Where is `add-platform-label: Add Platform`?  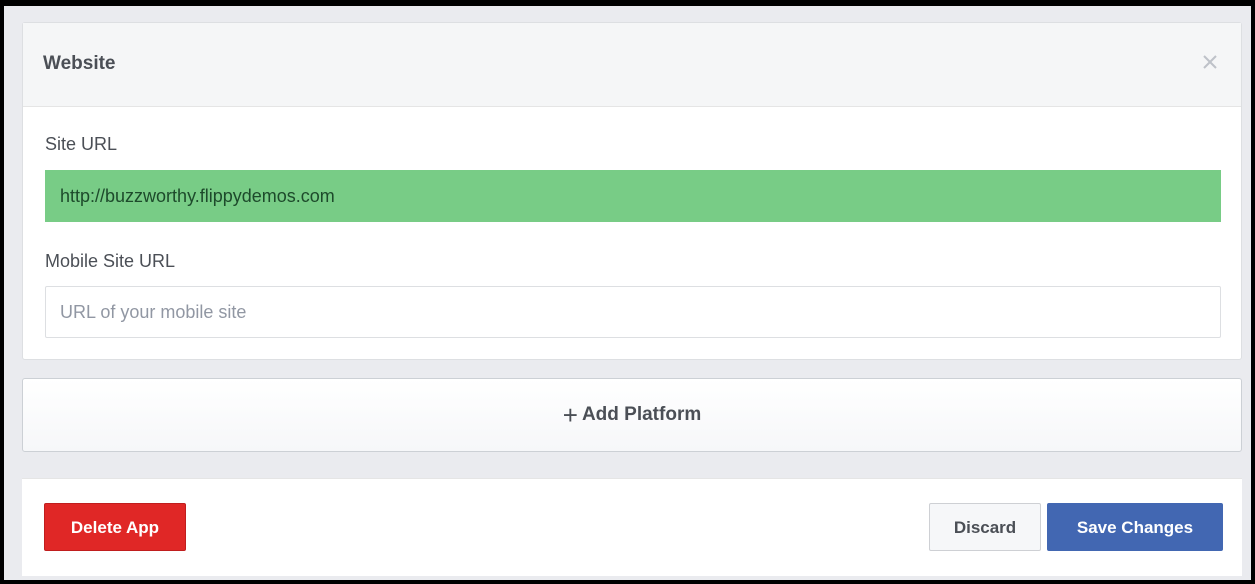 add-platform-label: Add Platform is located at coordinates (641, 414).